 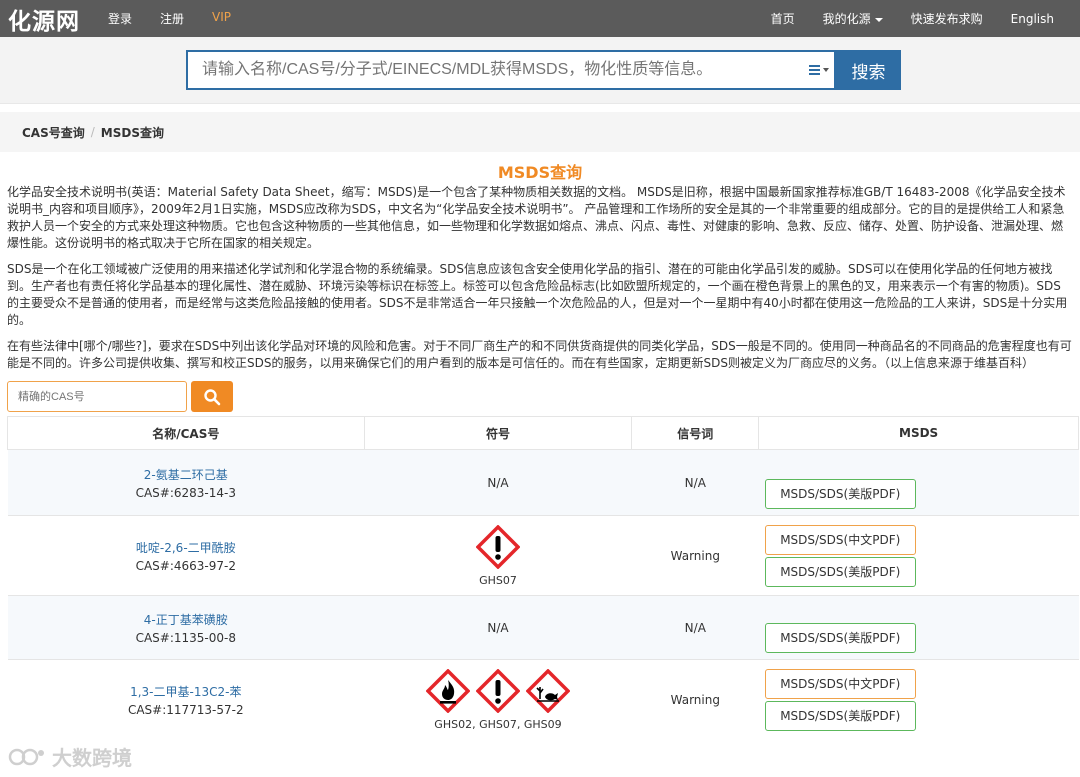 What do you see at coordinates (186, 691) in the screenshot?
I see `compound-name-link: 1,3-二甲基-13C2-苯` at bounding box center [186, 691].